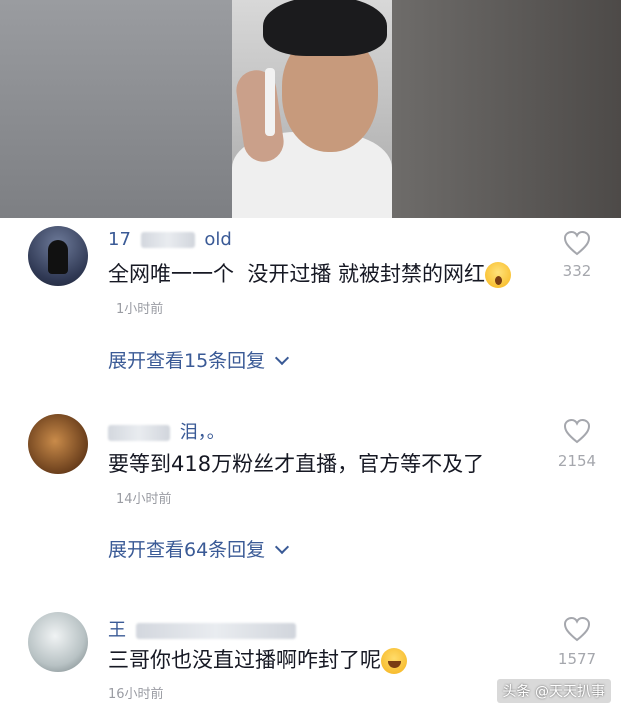 This screenshot has width=621, height=710. What do you see at coordinates (577, 659) in the screenshot?
I see `like-count: 1577` at bounding box center [577, 659].